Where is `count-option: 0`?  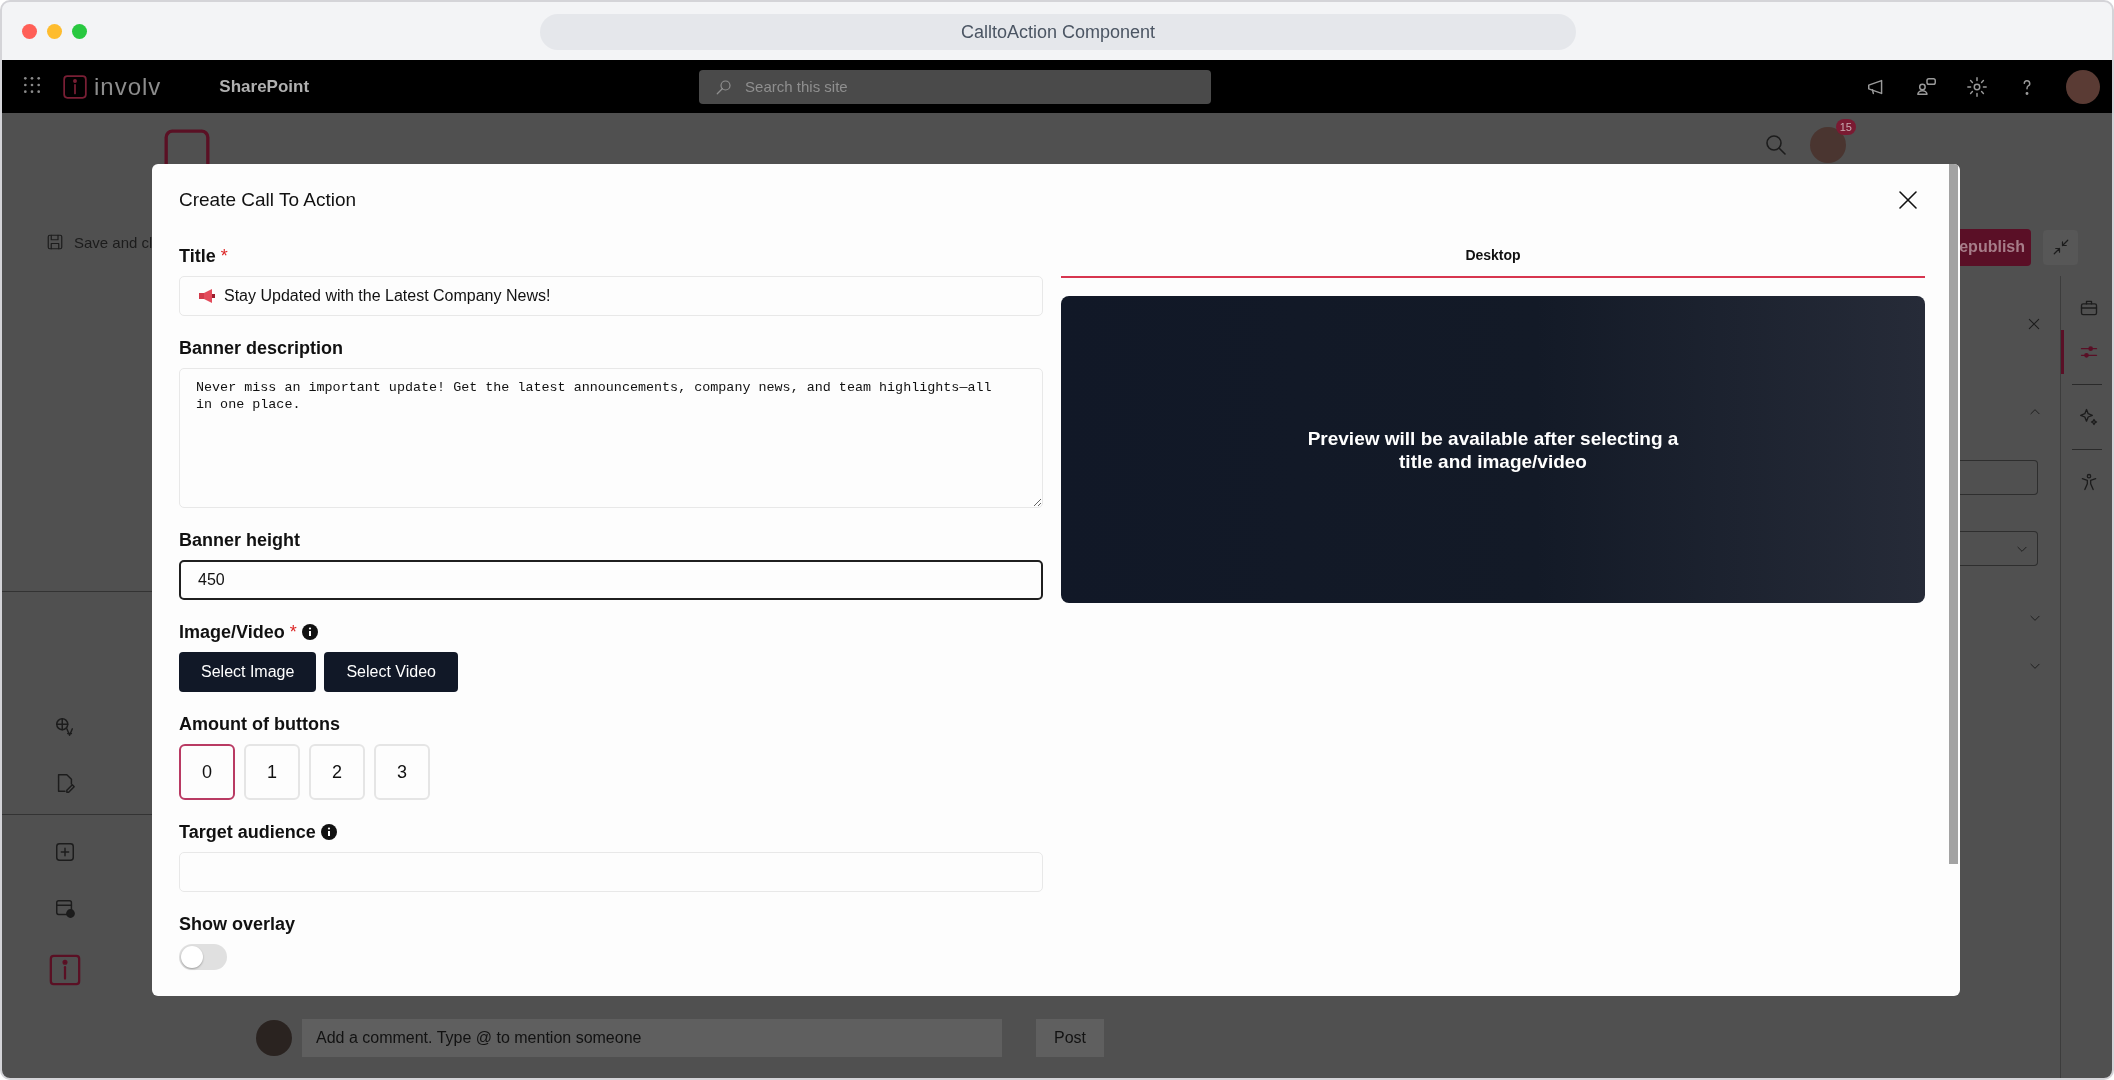 count-option: 0 is located at coordinates (207, 772).